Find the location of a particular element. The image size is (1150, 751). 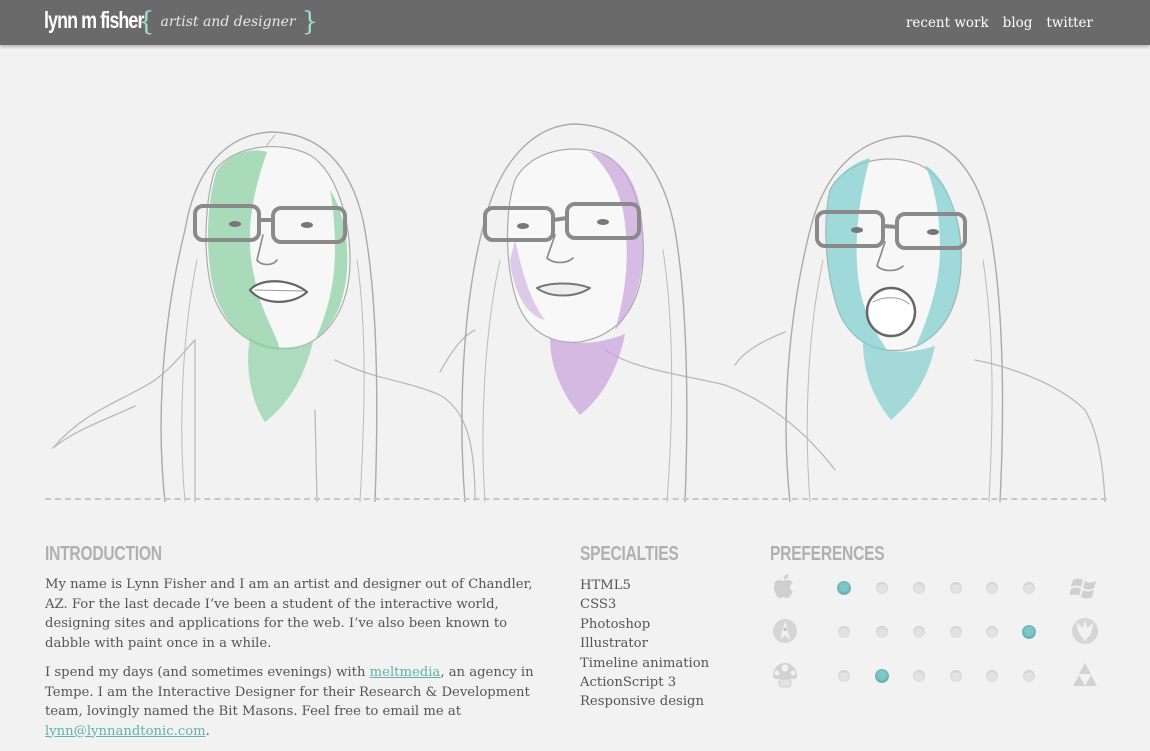

nav-blog: blog is located at coordinates (1018, 23).